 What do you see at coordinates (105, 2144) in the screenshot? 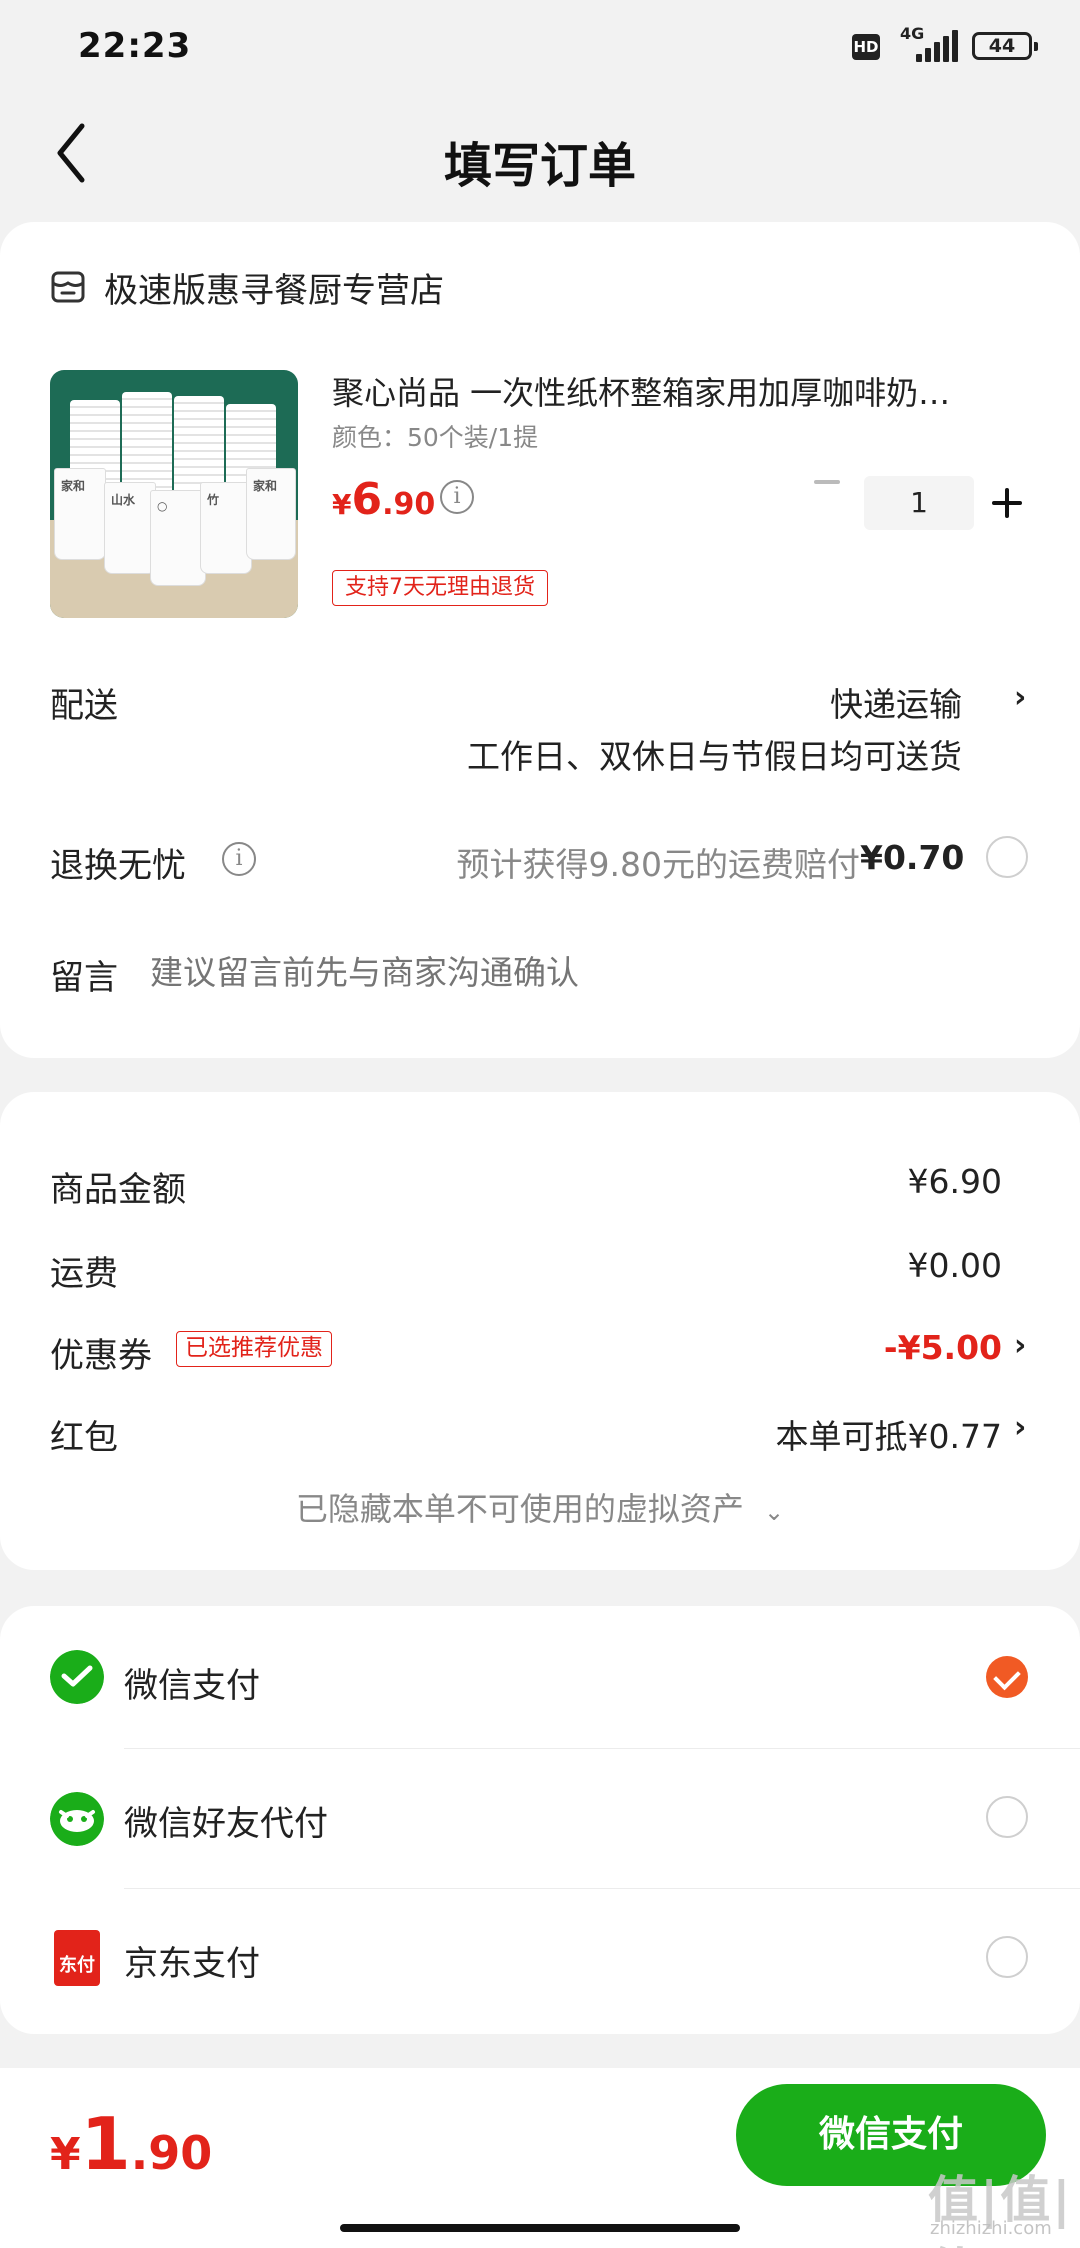
I see `total-integer: 1` at bounding box center [105, 2144].